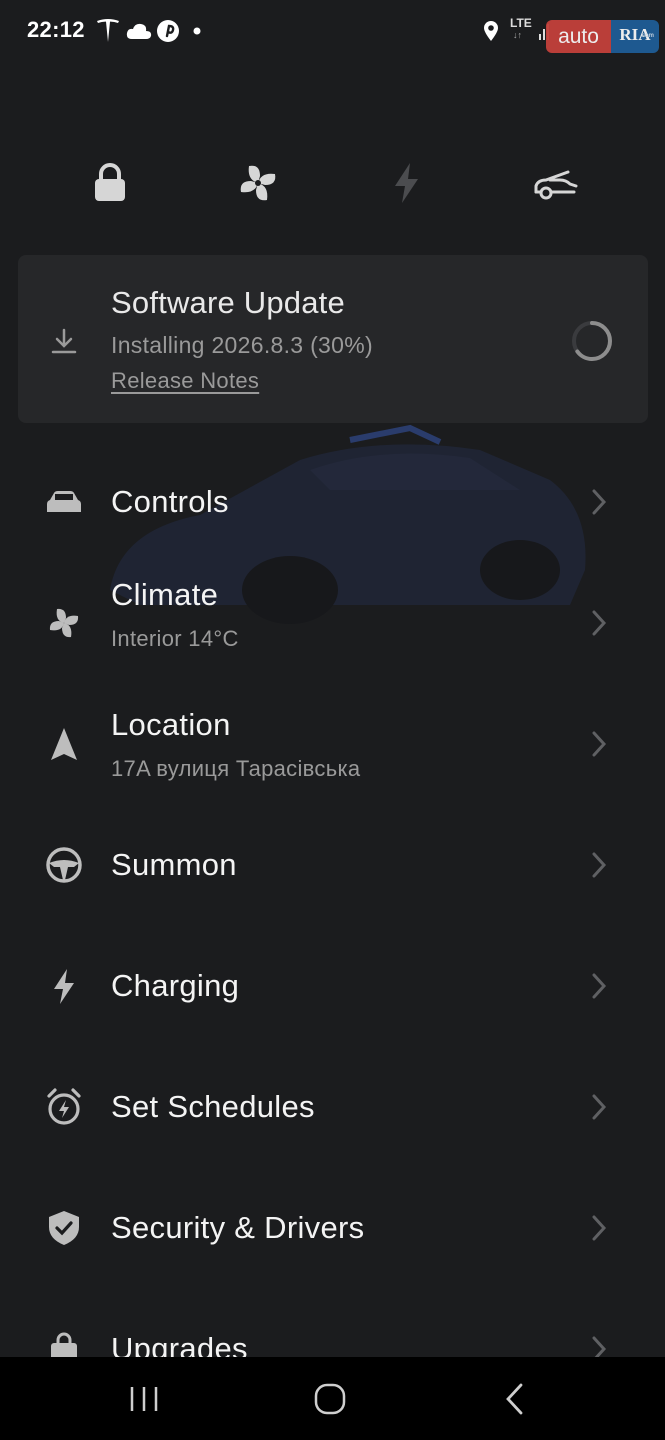 The width and height of the screenshot is (665, 1440). What do you see at coordinates (175, 638) in the screenshot?
I see `climate-interior-temp: Interior 14°C` at bounding box center [175, 638].